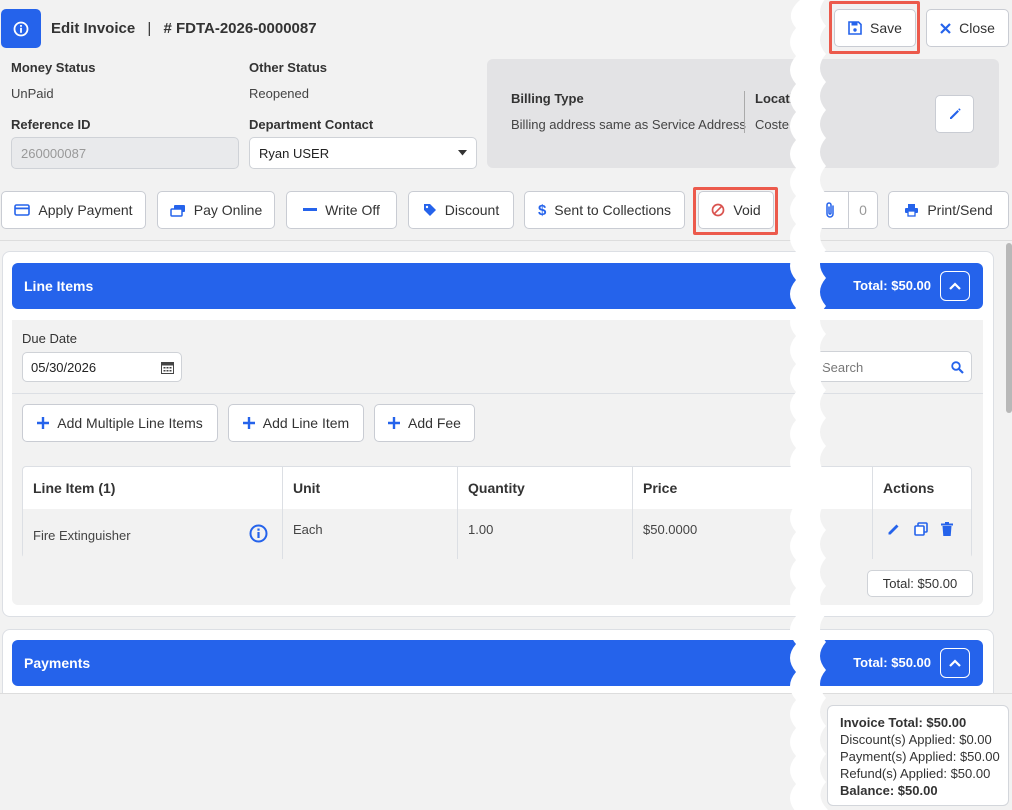  I want to click on void-highlight, so click(735, 211).